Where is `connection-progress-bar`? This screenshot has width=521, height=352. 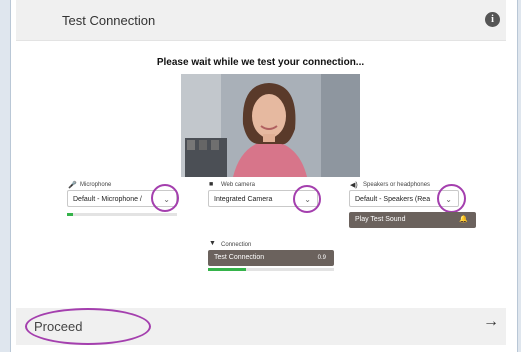
connection-progress-bar is located at coordinates (271, 269).